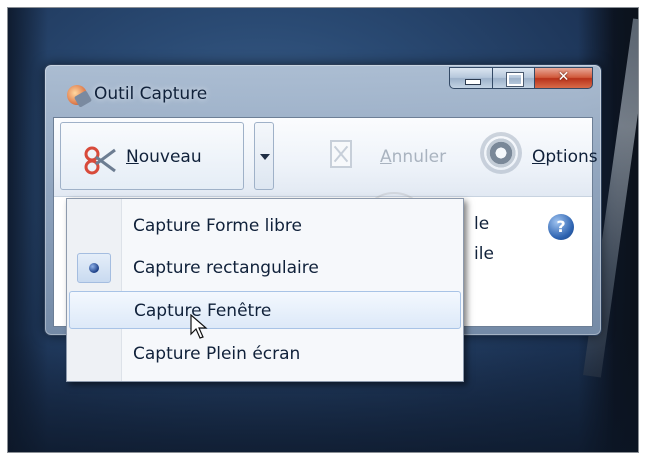  What do you see at coordinates (561, 227) in the screenshot?
I see `help-icon: ?` at bounding box center [561, 227].